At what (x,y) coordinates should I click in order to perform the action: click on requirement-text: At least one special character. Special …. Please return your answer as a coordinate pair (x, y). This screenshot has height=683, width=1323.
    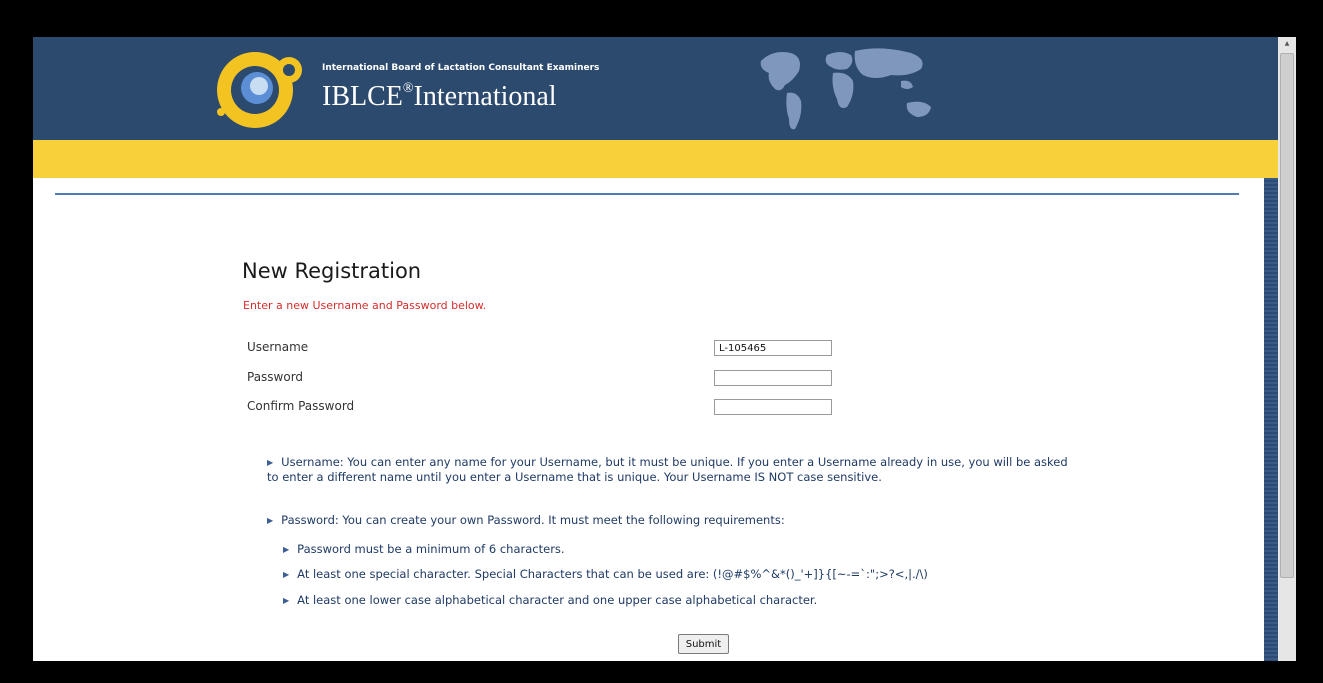
    Looking at the image, I should click on (612, 574).